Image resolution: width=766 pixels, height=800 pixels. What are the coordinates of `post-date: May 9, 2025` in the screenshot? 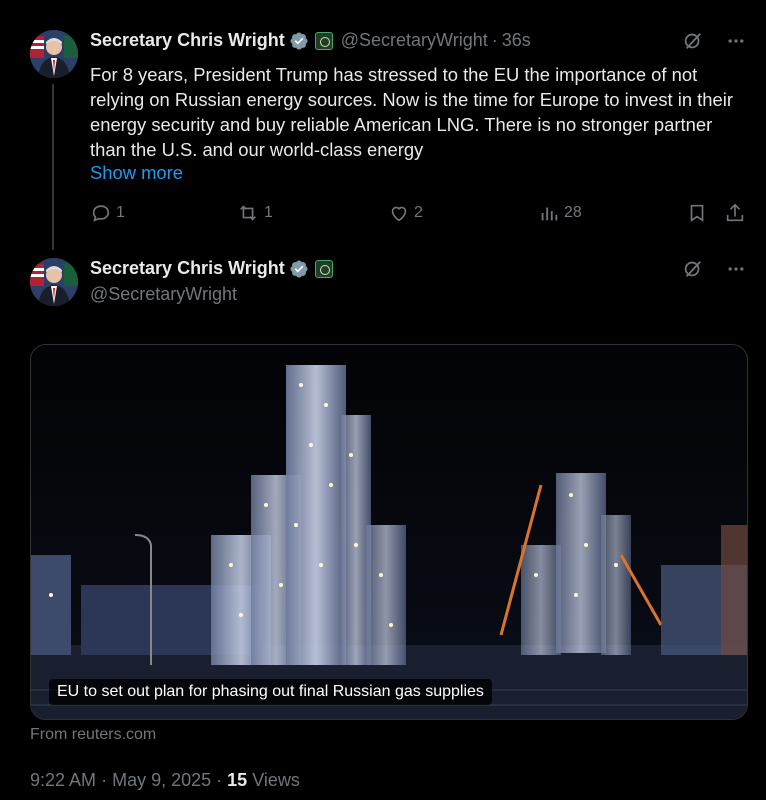 It's located at (161, 780).